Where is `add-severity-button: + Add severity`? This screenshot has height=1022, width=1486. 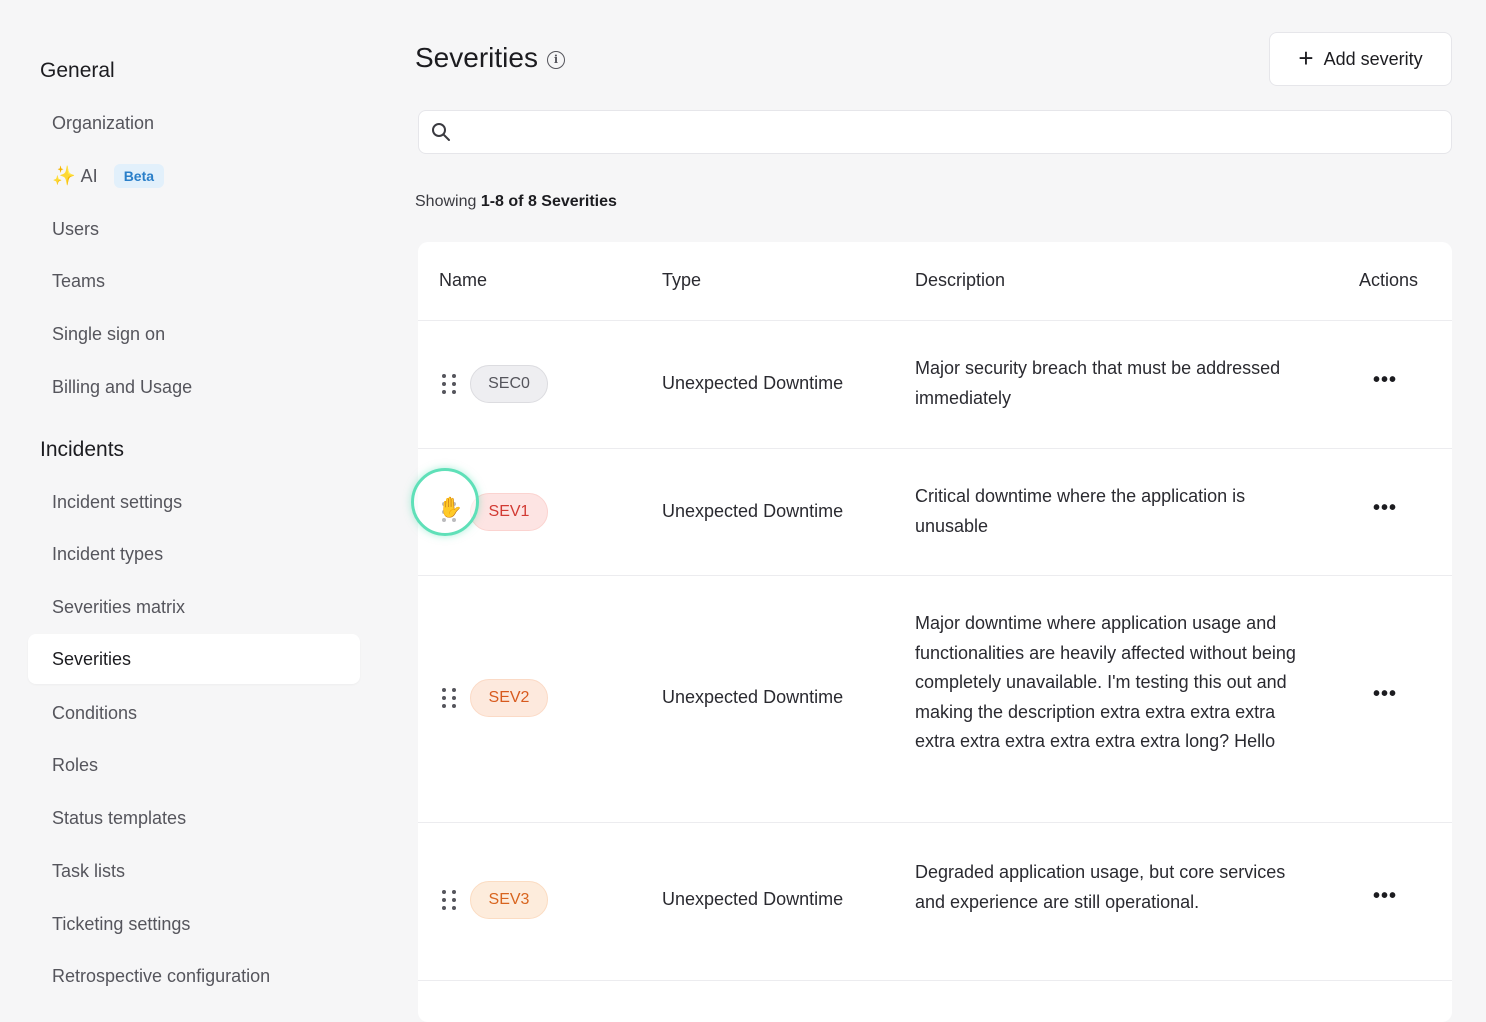
add-severity-button: + Add severity is located at coordinates (1360, 59).